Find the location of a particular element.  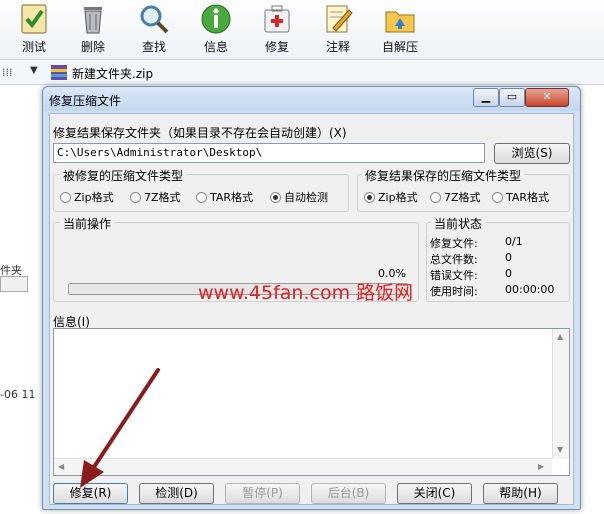

repair-button: 修复(R) is located at coordinates (90, 493).